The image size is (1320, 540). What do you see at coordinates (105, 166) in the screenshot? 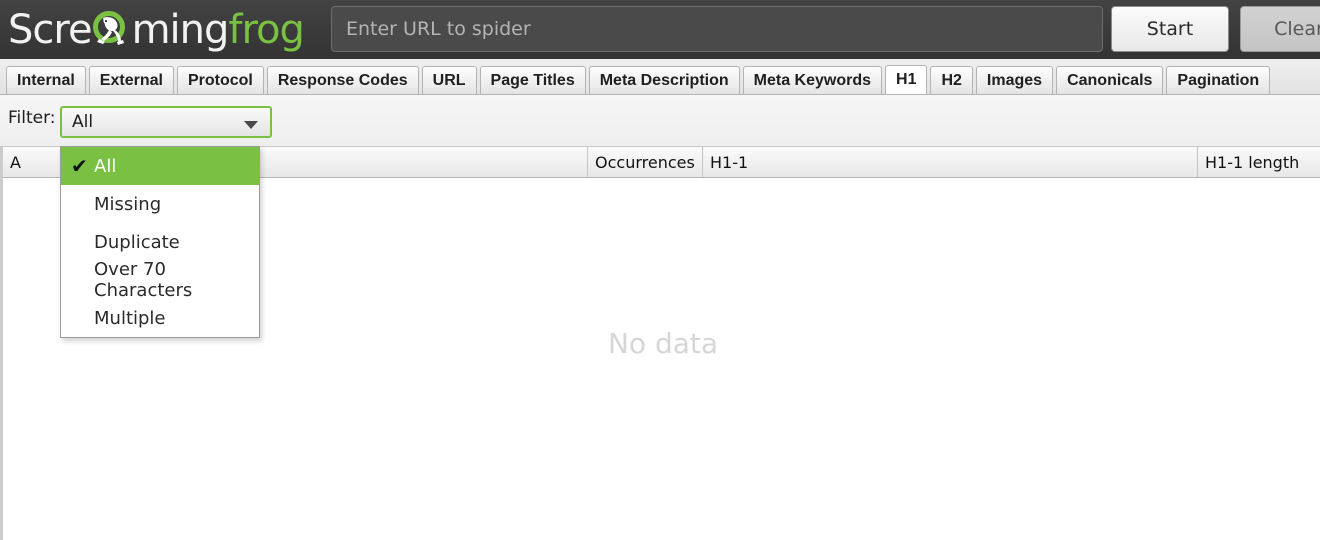
I see `filter-option-label: All` at bounding box center [105, 166].